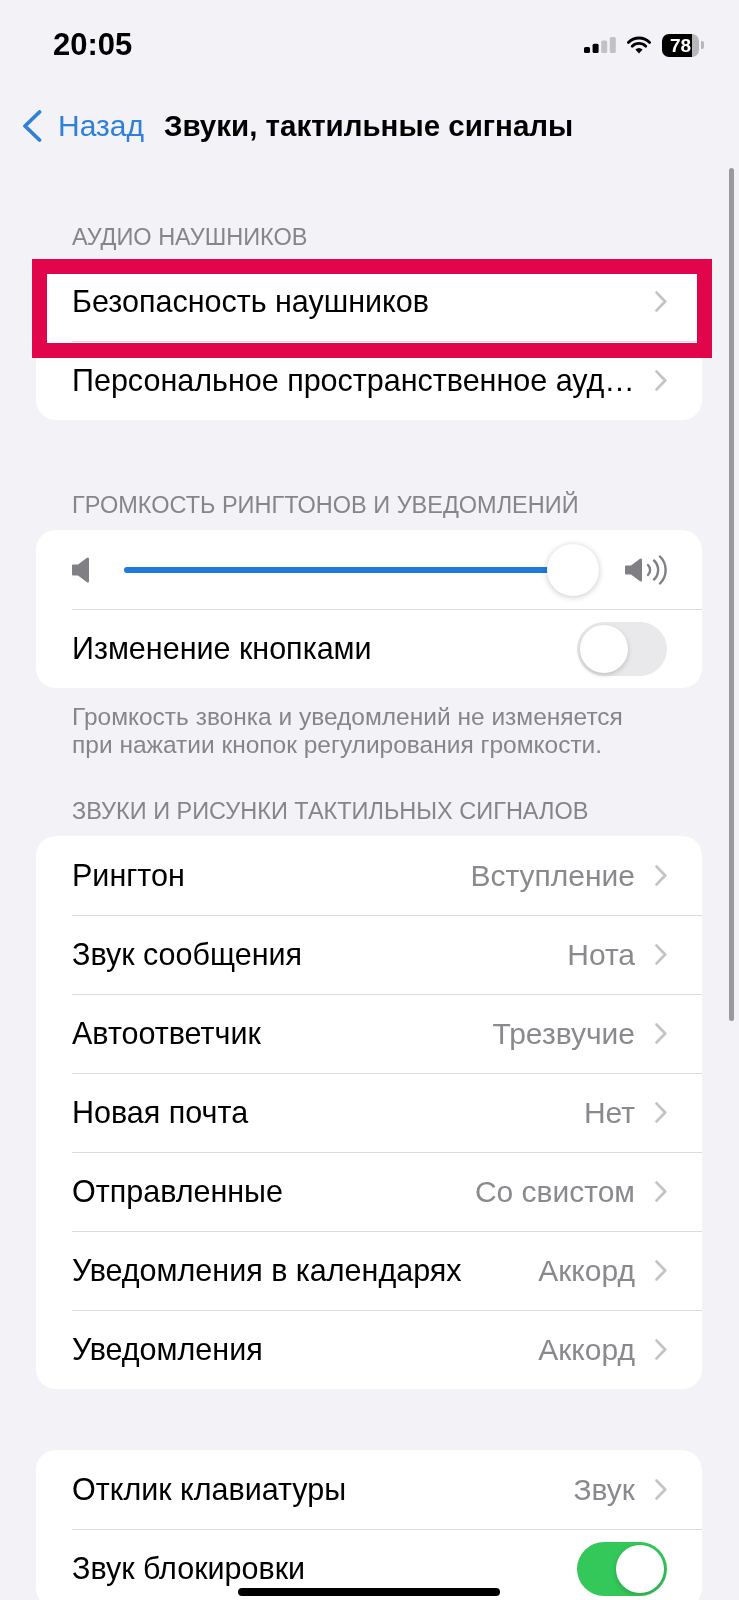 The width and height of the screenshot is (739, 1600). I want to click on section-footer: Громкость звонка и уведомлений не изменяется при нажатии кнопок регулирования громкости., so click(369, 731).